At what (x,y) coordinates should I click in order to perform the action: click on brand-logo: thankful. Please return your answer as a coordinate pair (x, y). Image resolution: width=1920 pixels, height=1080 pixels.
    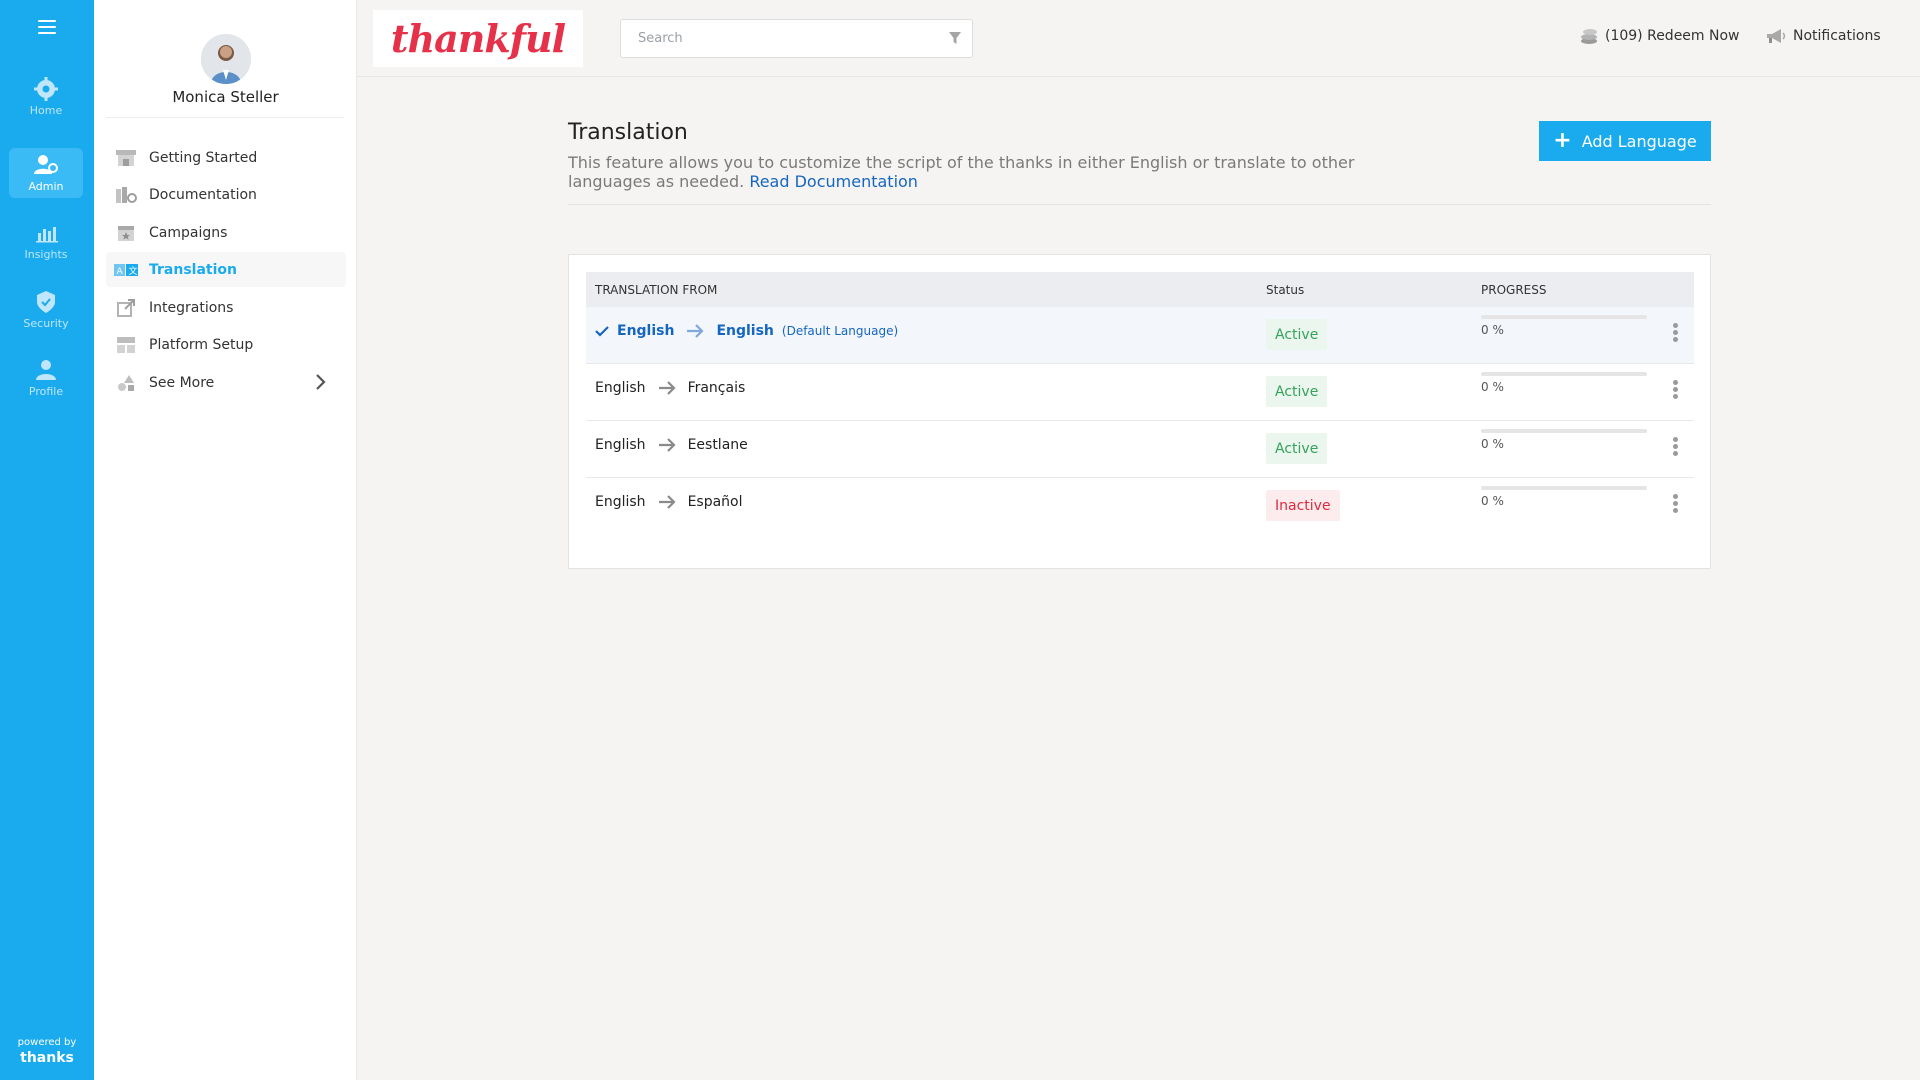
    Looking at the image, I should click on (478, 38).